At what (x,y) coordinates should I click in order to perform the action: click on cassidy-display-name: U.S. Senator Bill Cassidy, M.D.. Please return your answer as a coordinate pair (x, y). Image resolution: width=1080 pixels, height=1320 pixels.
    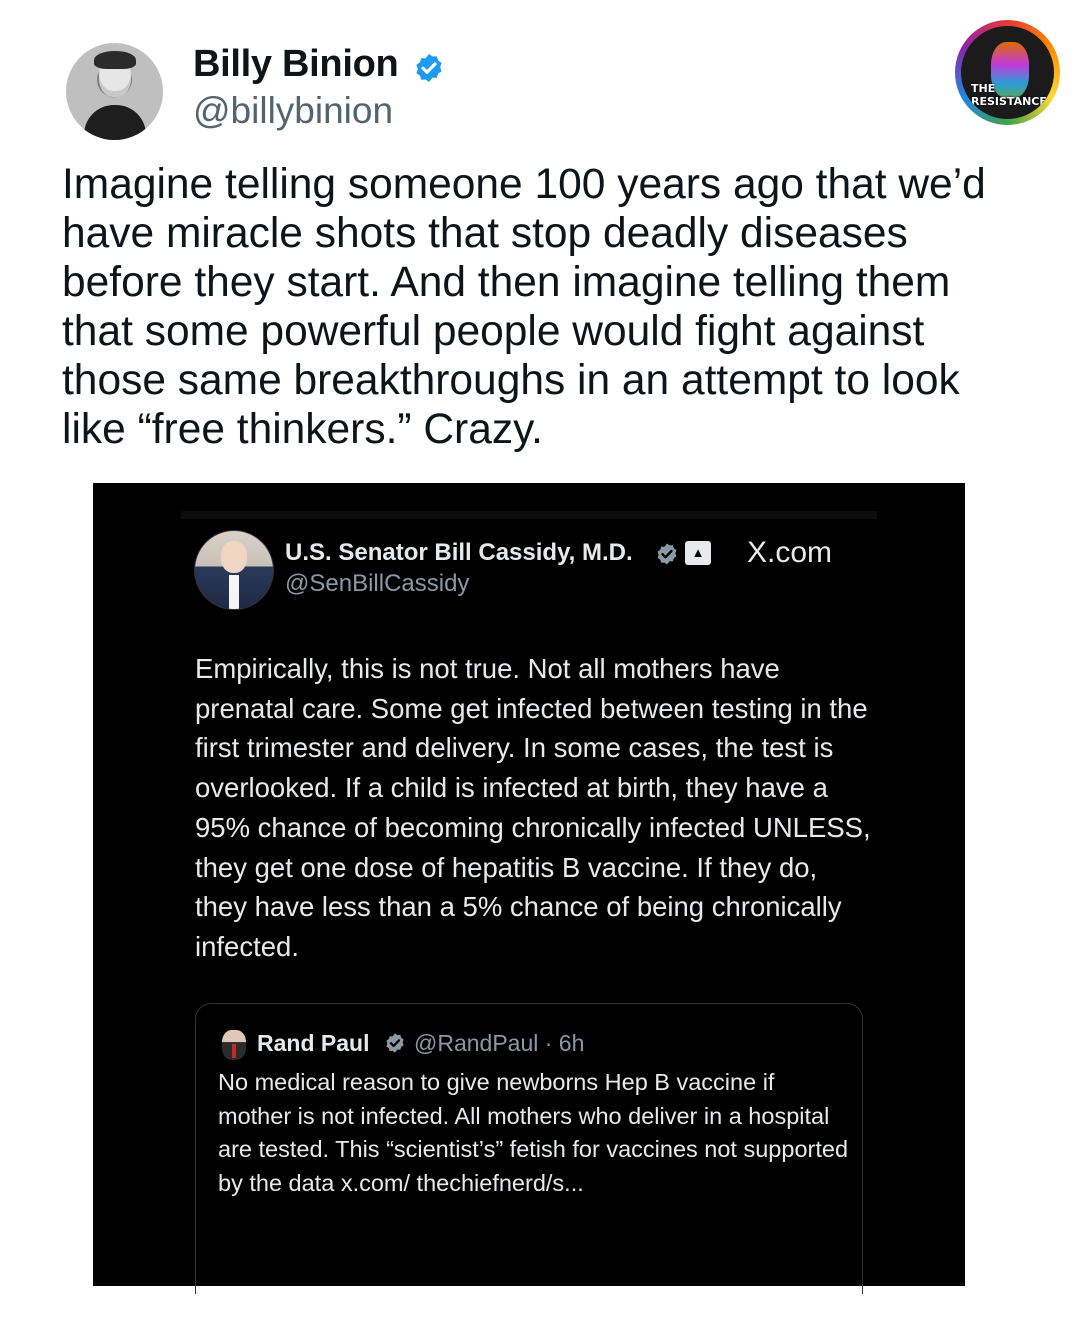
    Looking at the image, I should click on (459, 553).